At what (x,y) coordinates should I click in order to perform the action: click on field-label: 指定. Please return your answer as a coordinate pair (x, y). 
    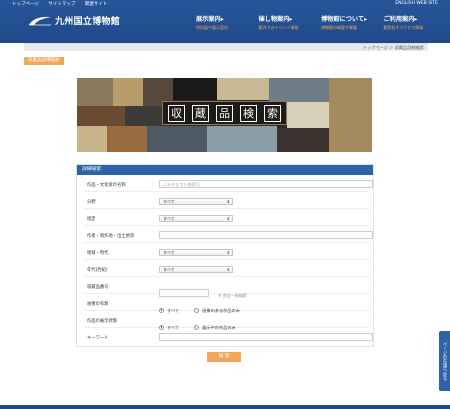
    Looking at the image, I should click on (91, 219).